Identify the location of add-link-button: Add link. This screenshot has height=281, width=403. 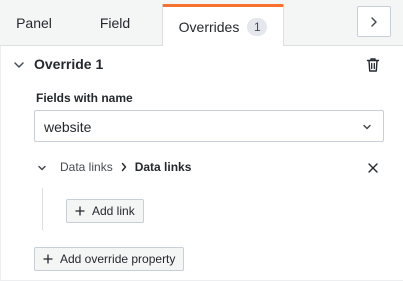
(105, 211).